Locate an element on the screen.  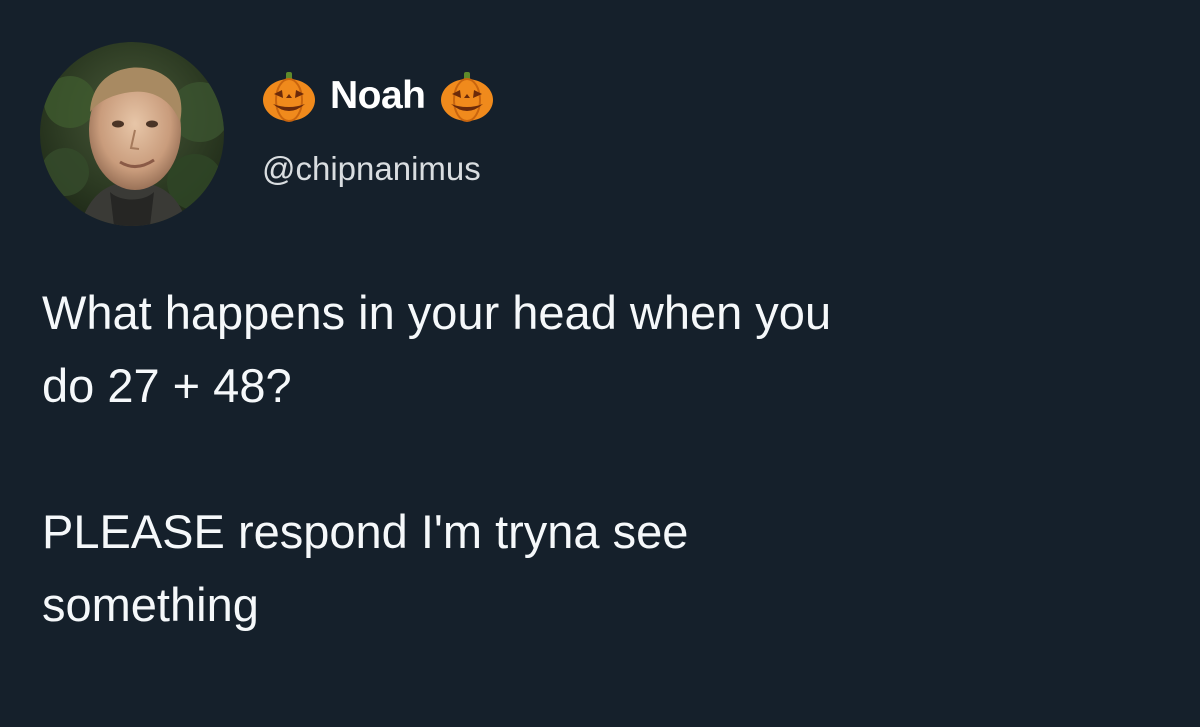
tweet-text-line: something is located at coordinates (150, 604).